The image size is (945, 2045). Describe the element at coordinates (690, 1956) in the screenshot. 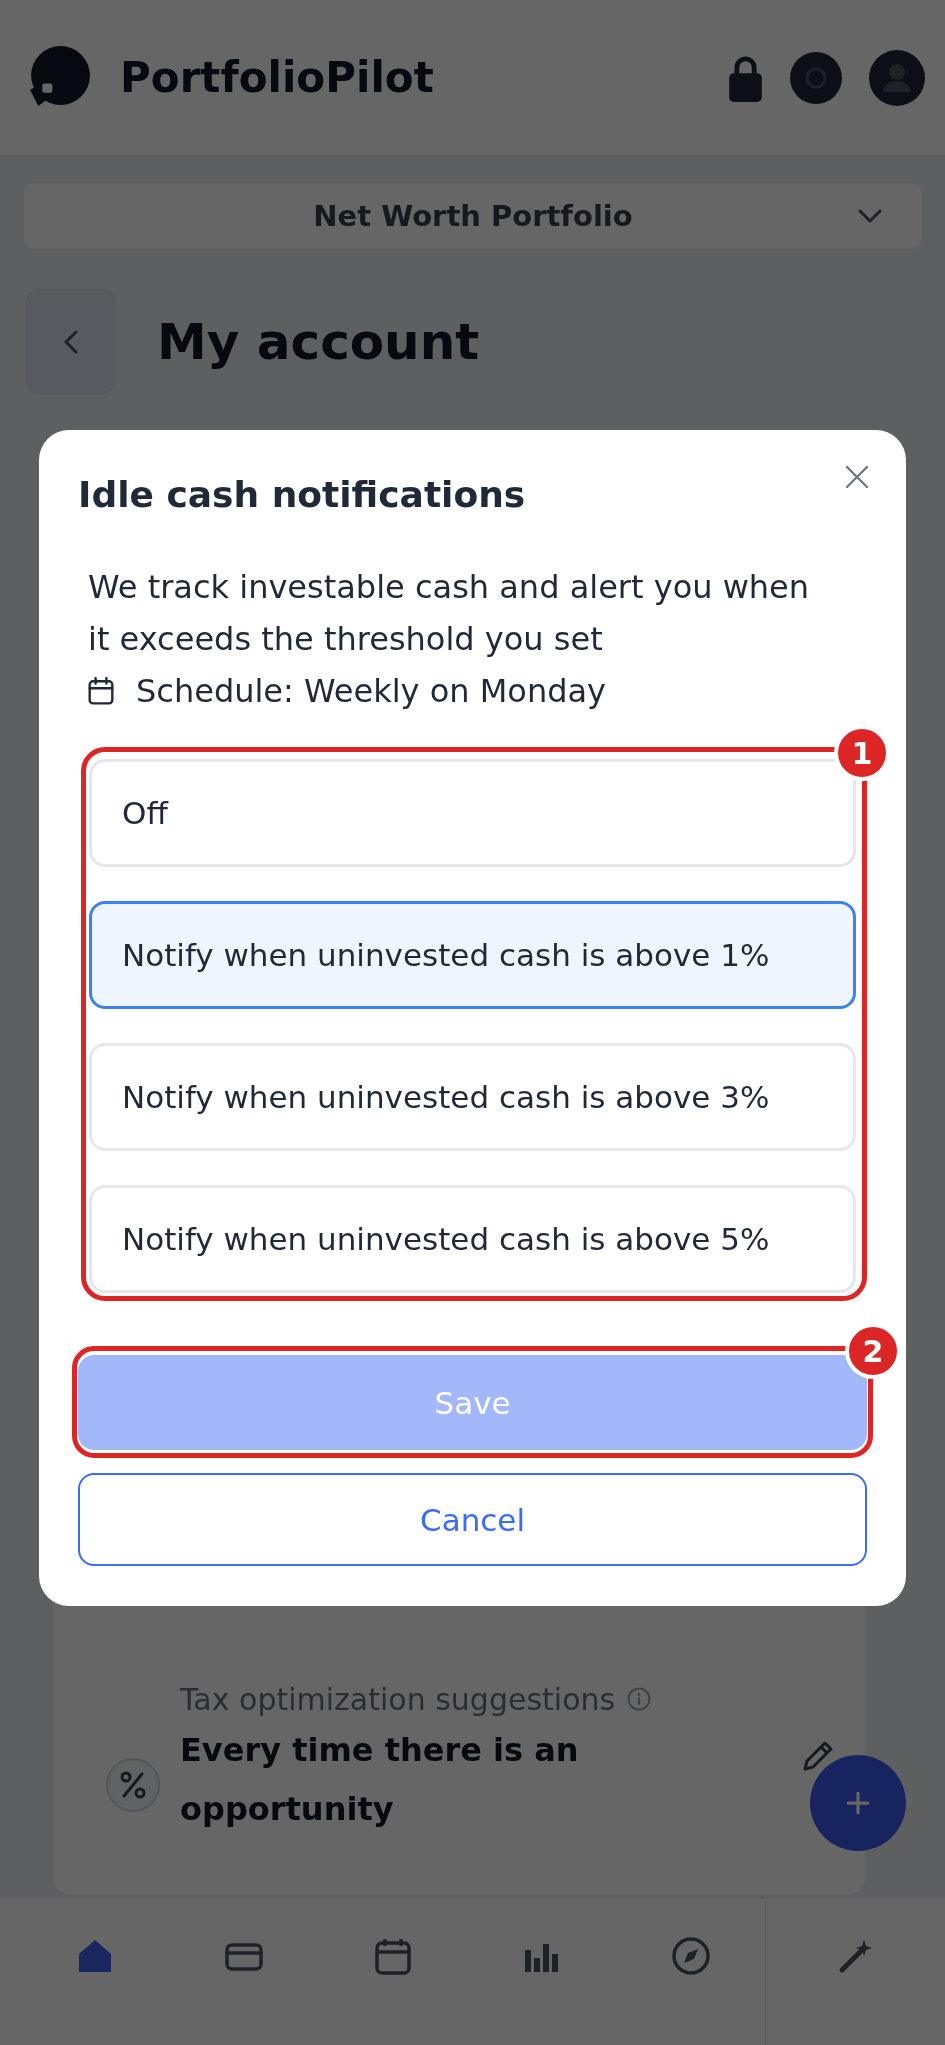

I see `compass-icon` at that location.